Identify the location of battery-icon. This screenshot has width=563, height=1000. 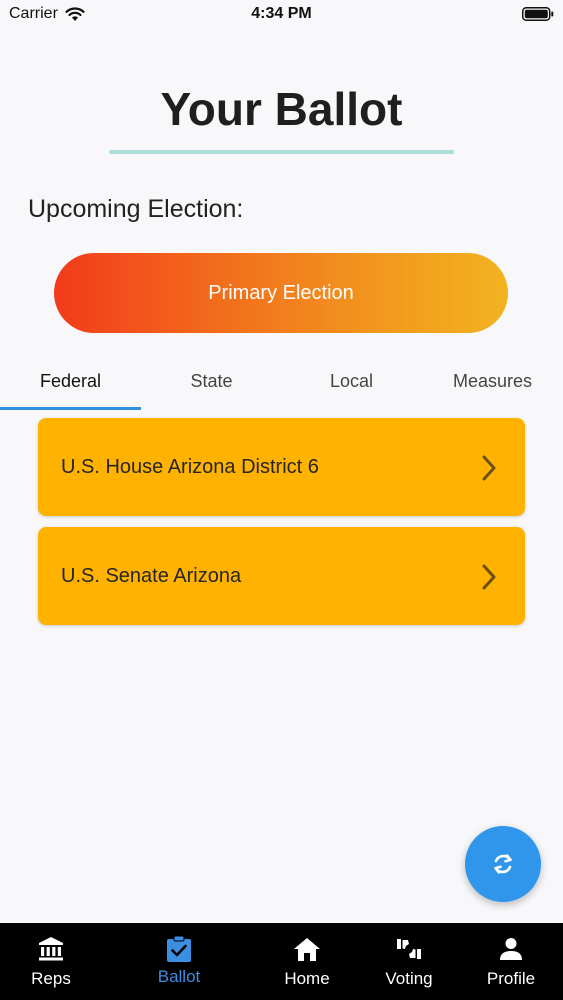
(538, 14).